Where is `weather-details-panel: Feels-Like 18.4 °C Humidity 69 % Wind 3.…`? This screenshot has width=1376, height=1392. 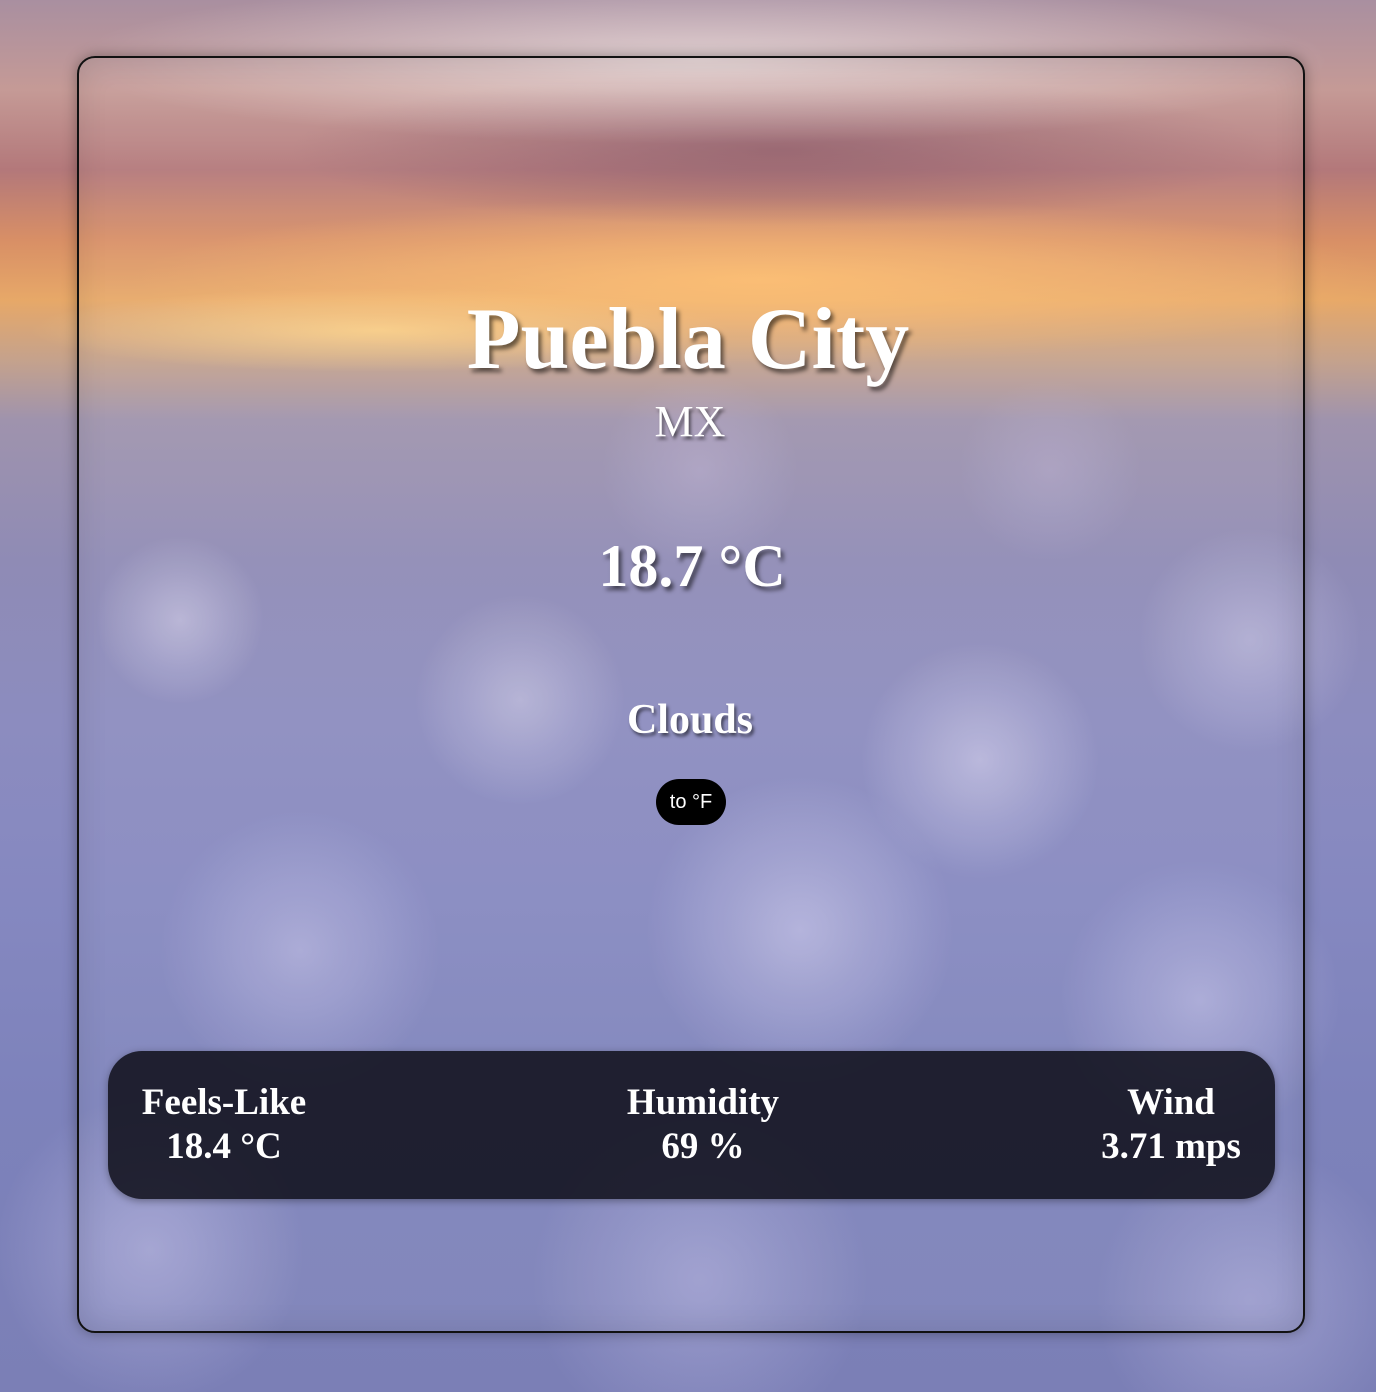 weather-details-panel: Feels-Like 18.4 °C Humidity 69 % Wind 3.… is located at coordinates (691, 1125).